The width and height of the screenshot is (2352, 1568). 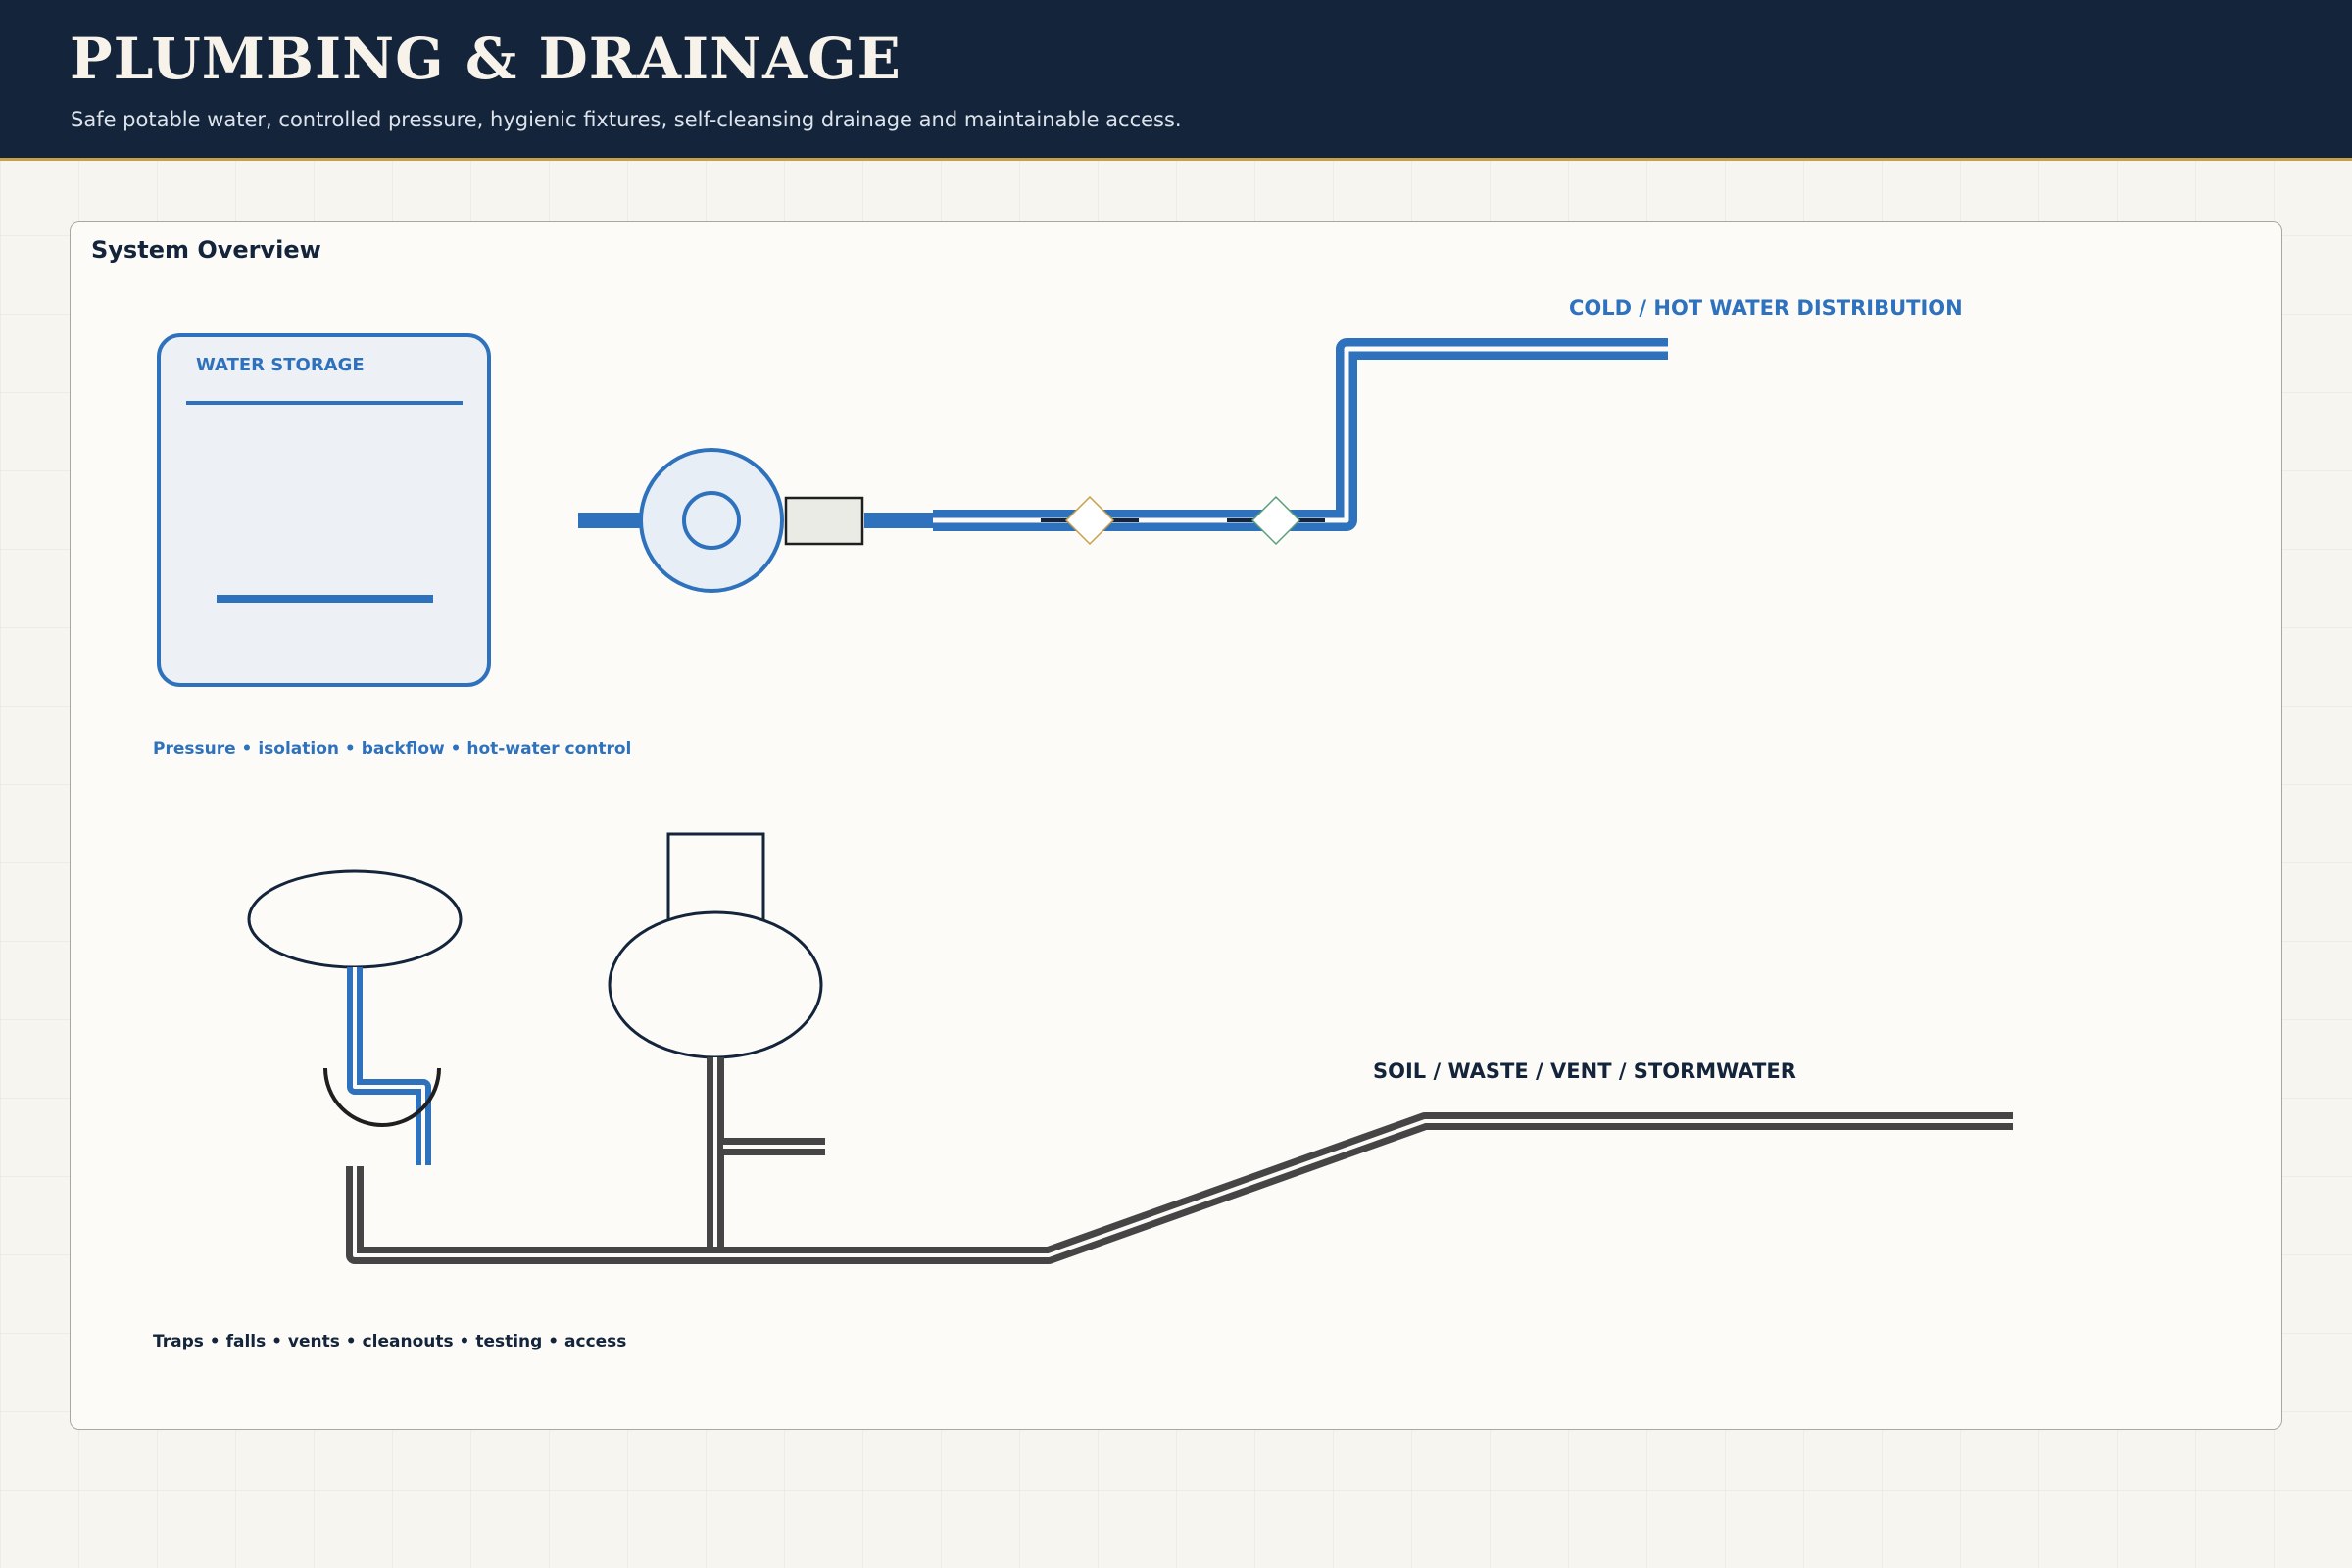 What do you see at coordinates (711, 520) in the screenshot?
I see `booster-pump` at bounding box center [711, 520].